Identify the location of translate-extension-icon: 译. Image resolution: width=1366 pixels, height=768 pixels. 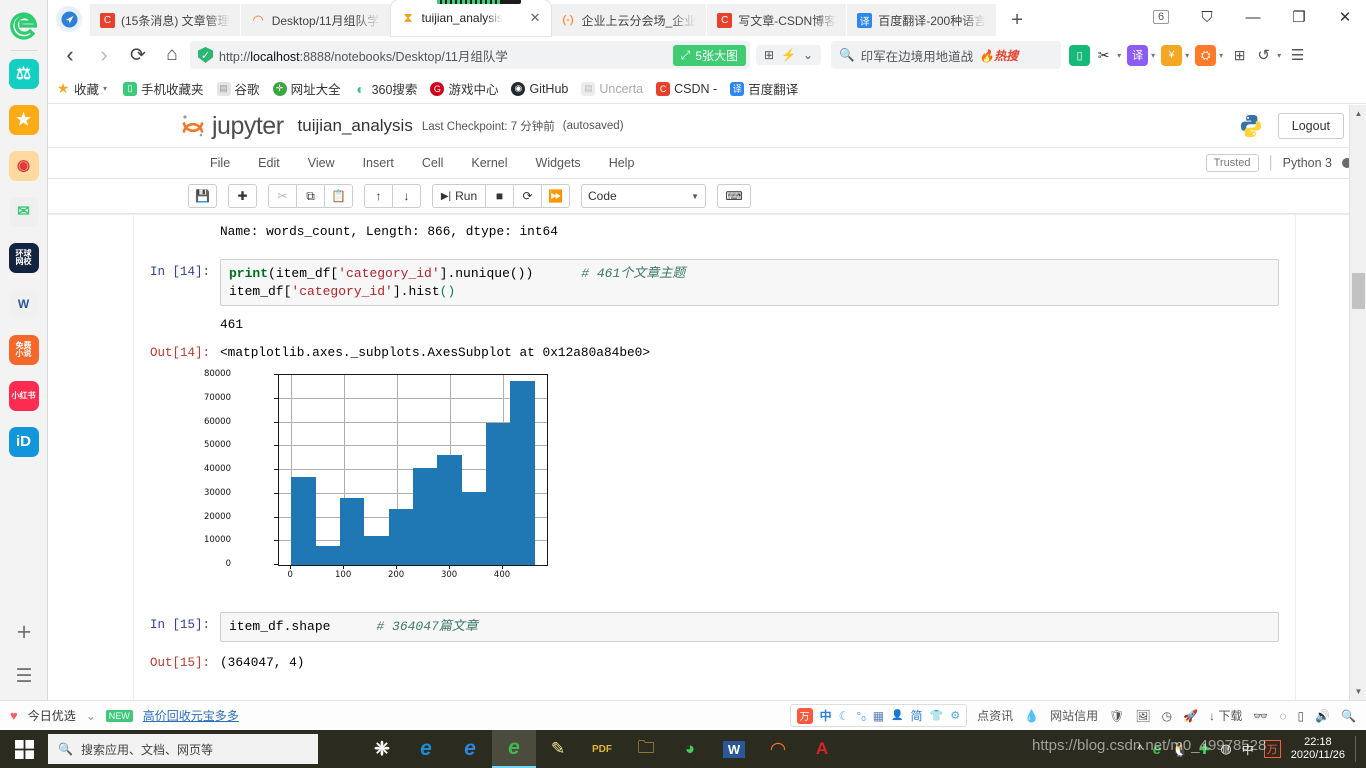
(1138, 55).